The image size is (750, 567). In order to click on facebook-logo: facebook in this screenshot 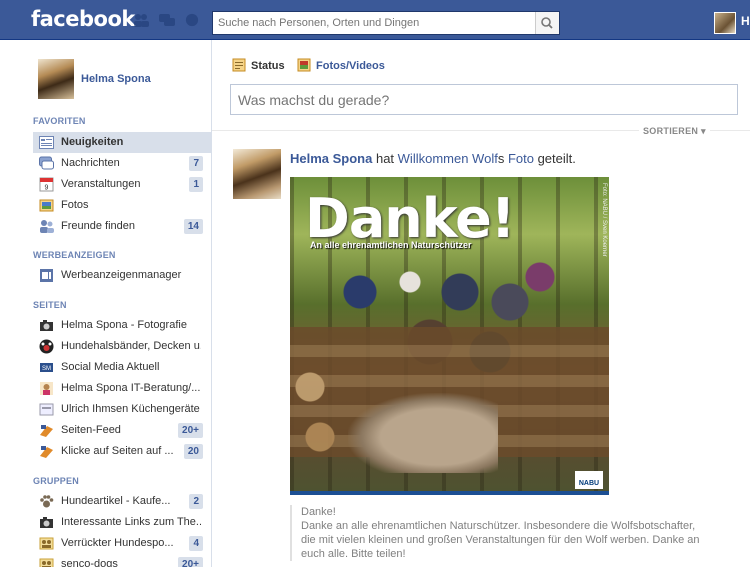, I will do `click(83, 19)`.